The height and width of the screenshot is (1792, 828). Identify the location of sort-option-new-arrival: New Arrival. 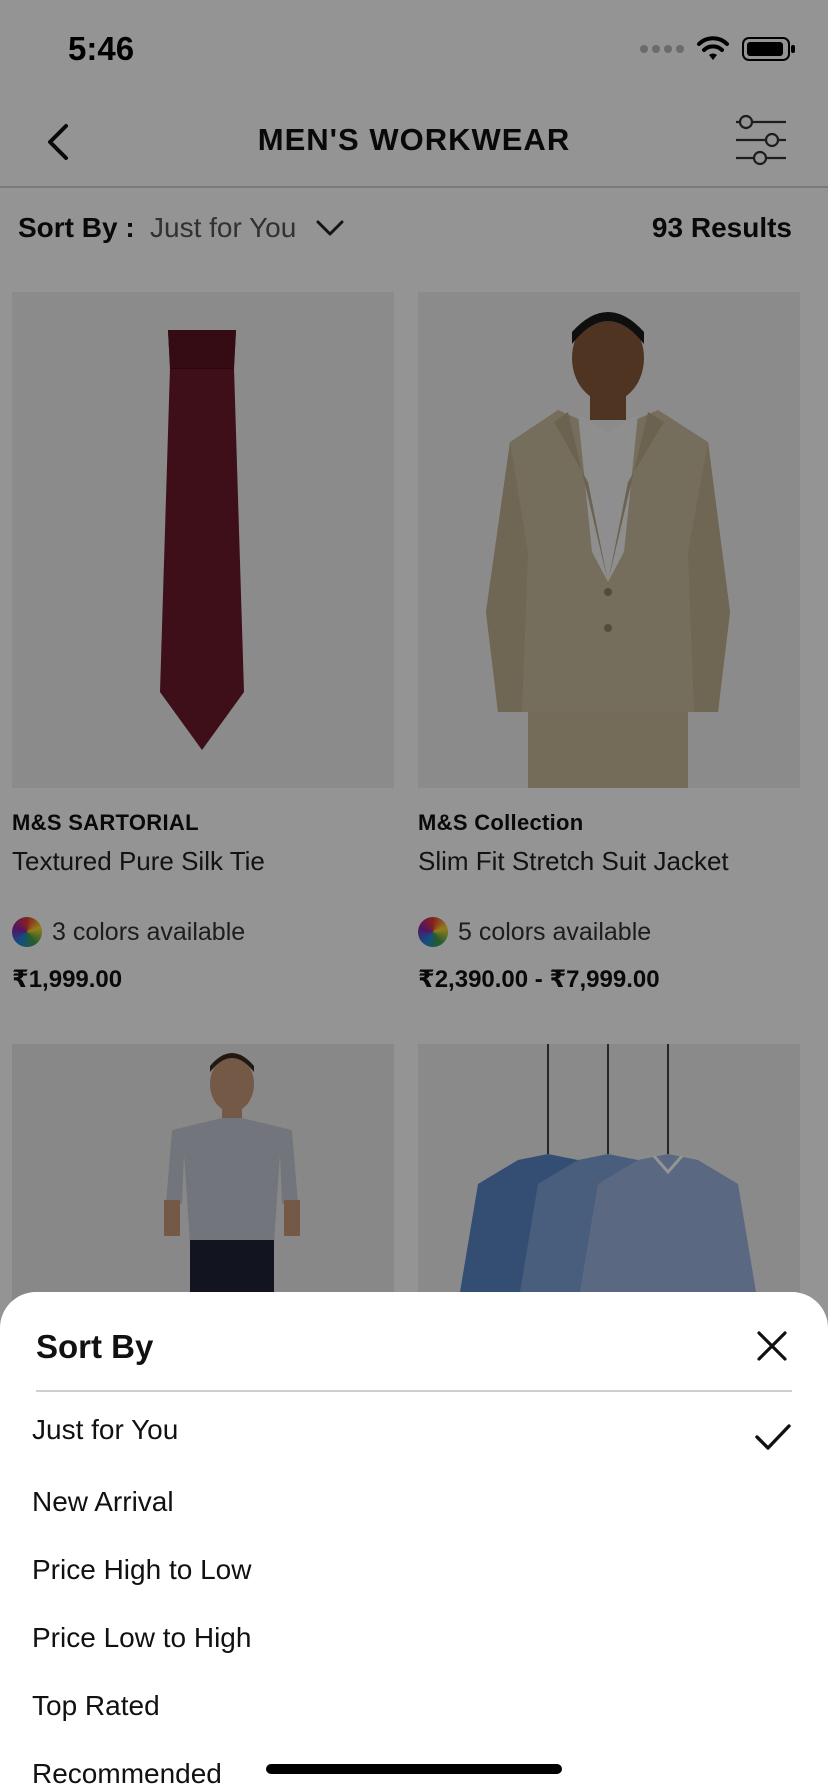
(103, 1502).